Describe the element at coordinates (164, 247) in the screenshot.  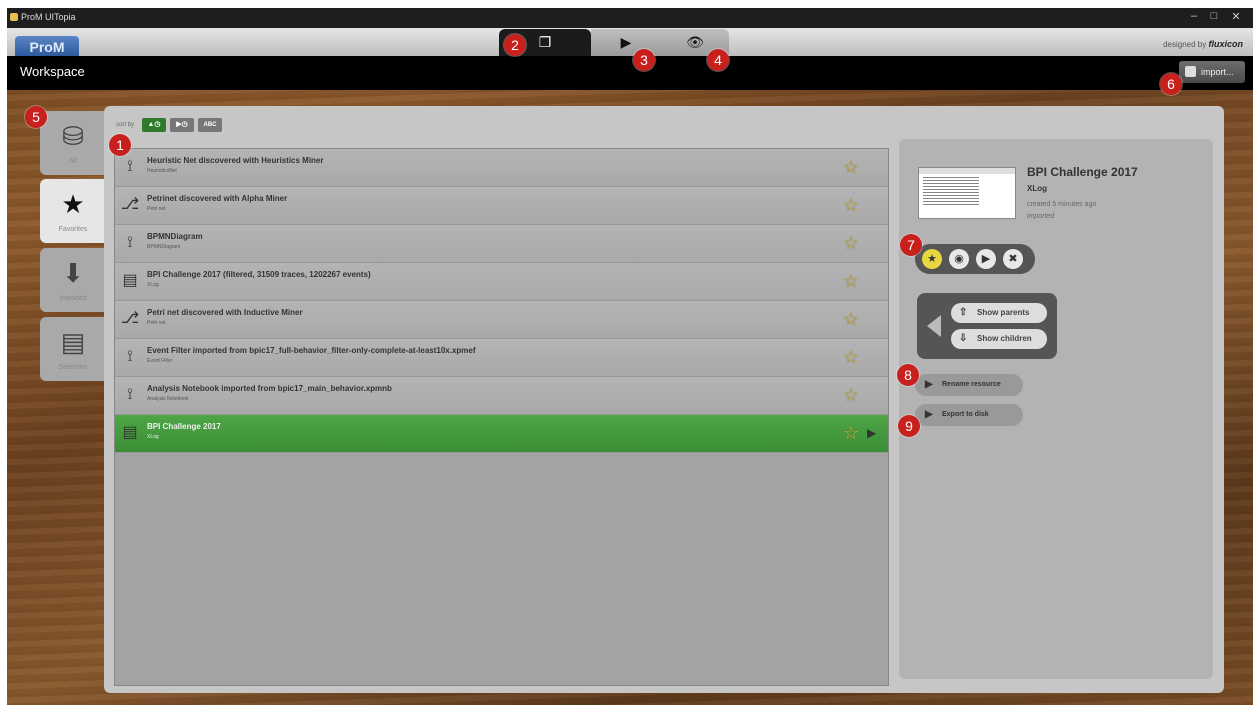
I see `resource-type: BPMNDiagram` at that location.